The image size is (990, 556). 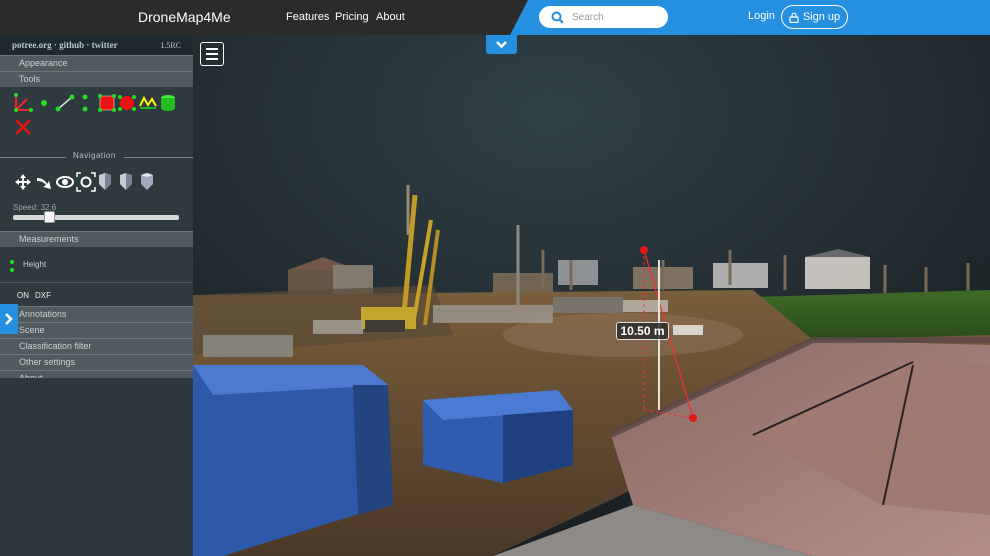 I want to click on measure-end-point, so click(x=693, y=418).